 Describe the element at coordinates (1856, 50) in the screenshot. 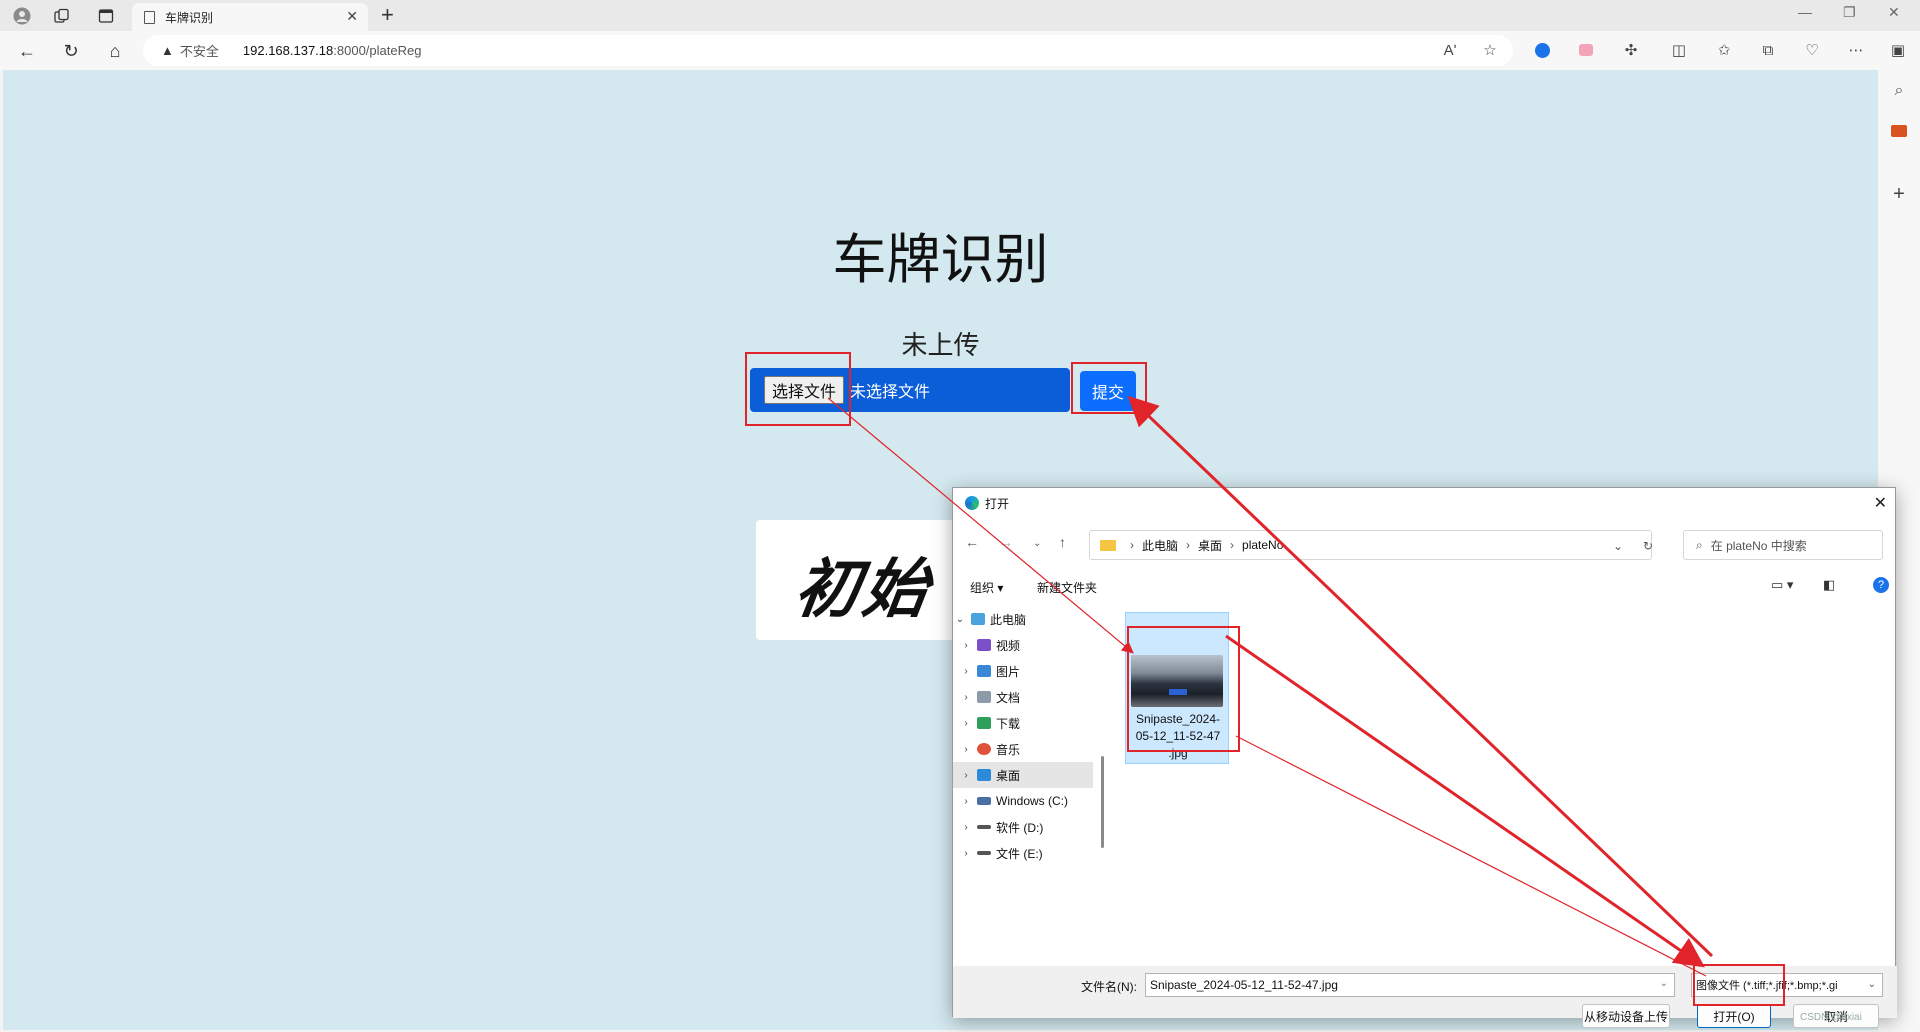

I see `more-menu-icon: ⋯` at that location.